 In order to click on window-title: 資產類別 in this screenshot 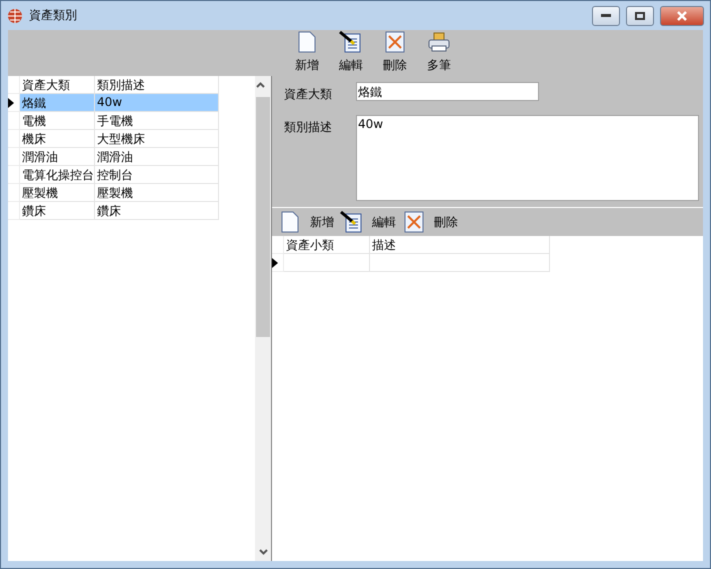, I will do `click(53, 15)`.